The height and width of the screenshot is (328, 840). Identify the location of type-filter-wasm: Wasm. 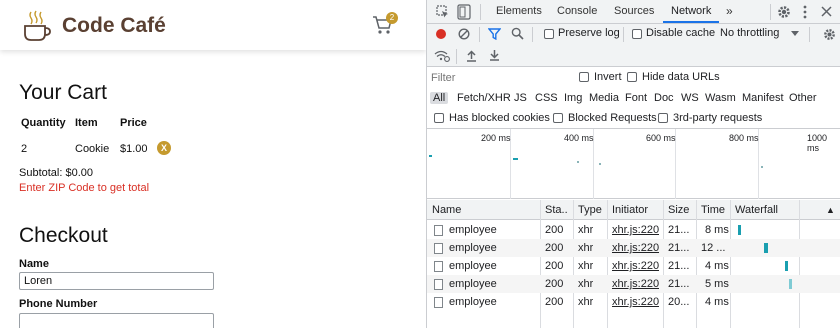
(720, 98).